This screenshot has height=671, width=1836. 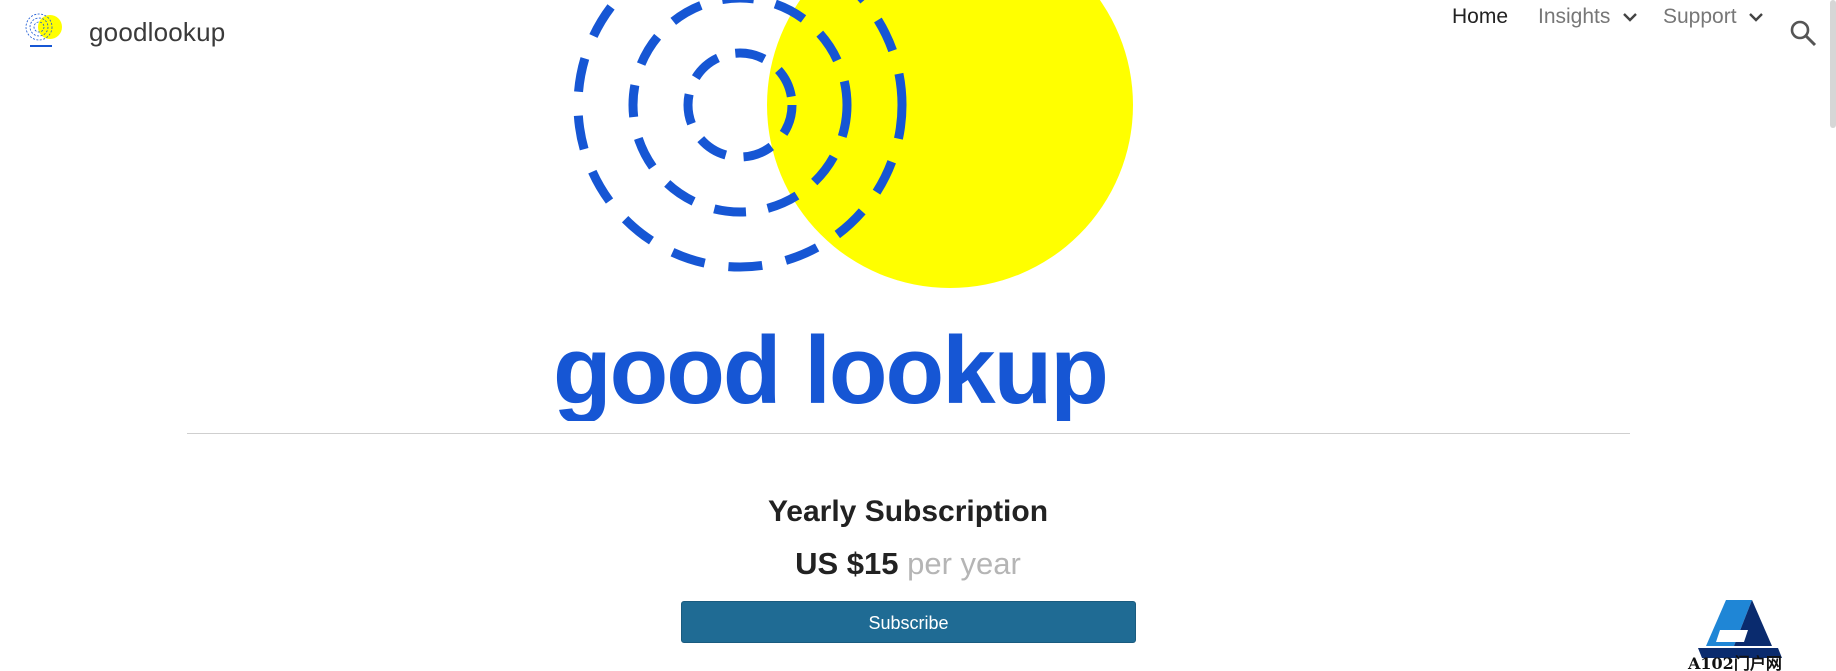 What do you see at coordinates (1833, 64) in the screenshot?
I see `scrollbar` at bounding box center [1833, 64].